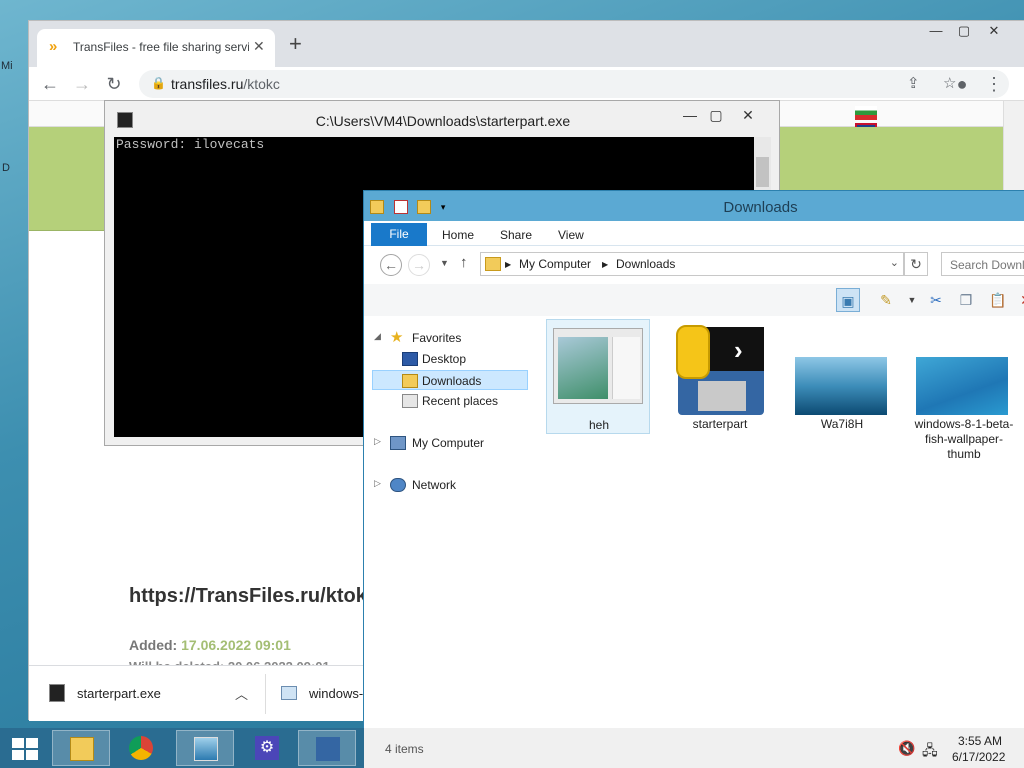 Image resolution: width=1024 pixels, height=768 pixels. I want to click on network-icon, so click(398, 485).